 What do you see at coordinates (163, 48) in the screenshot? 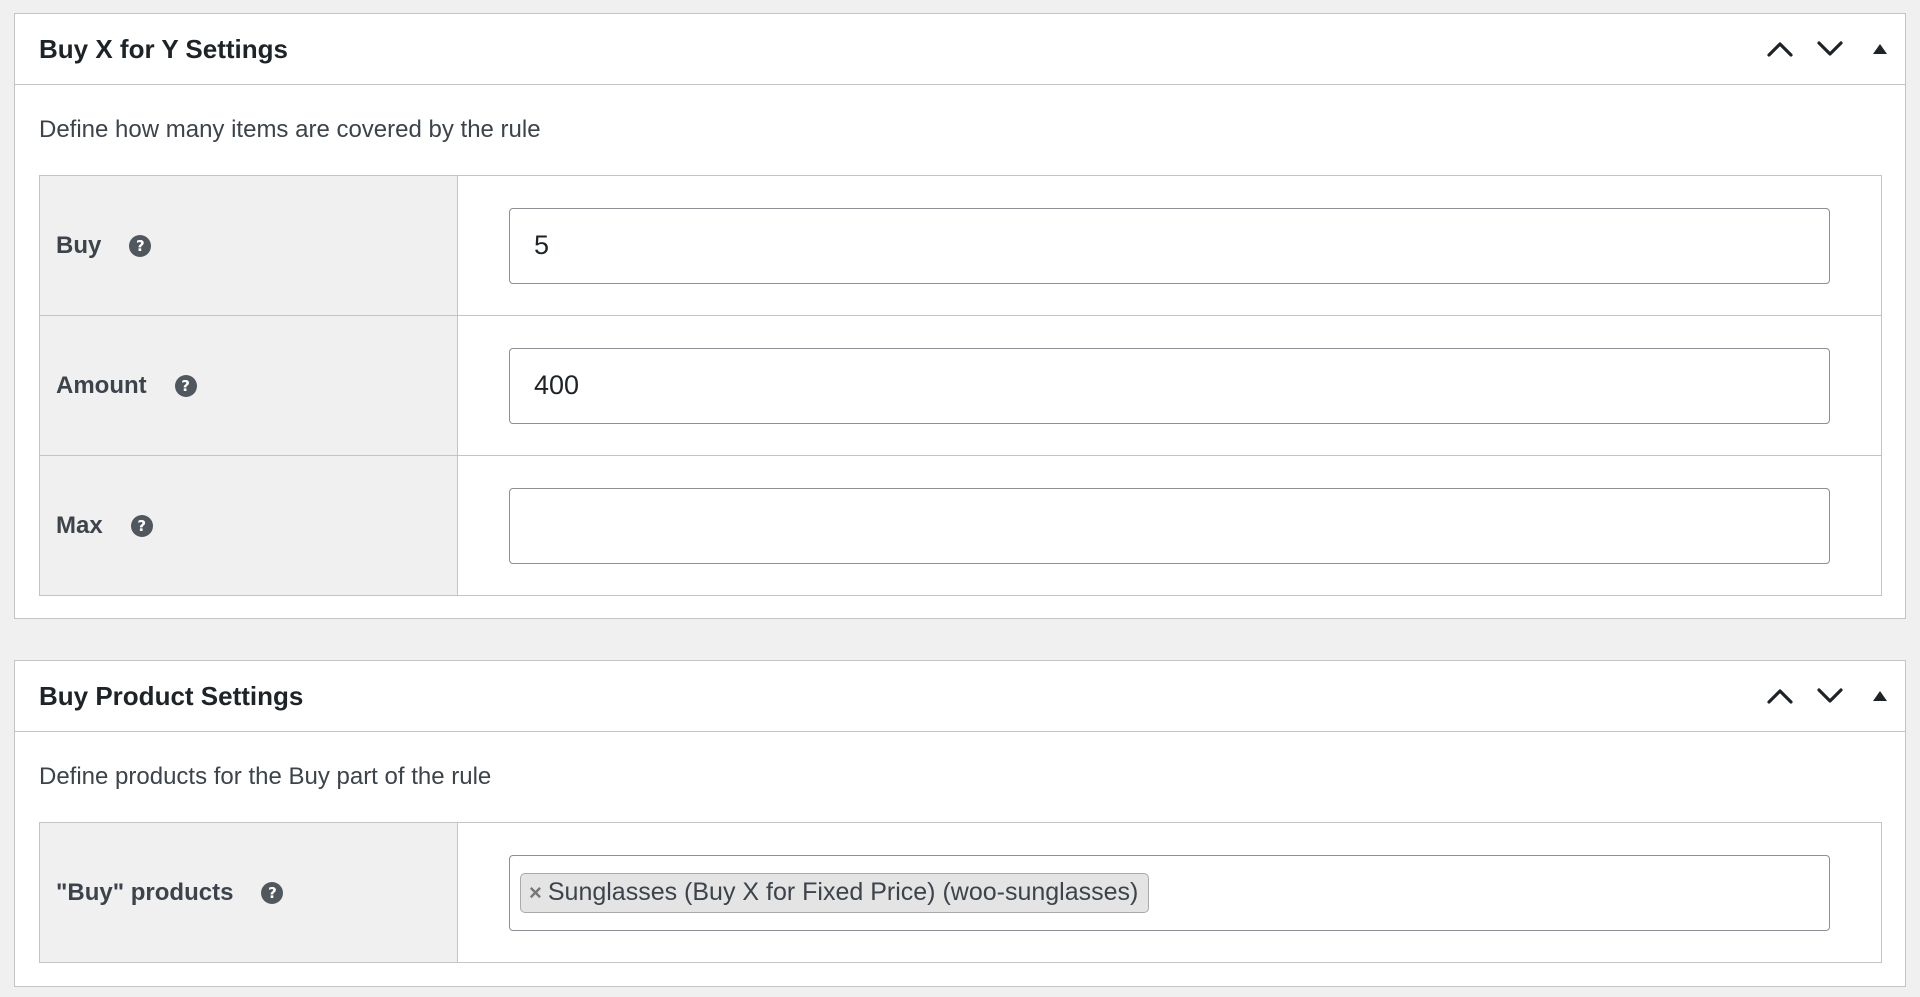
I see `box-title: Buy X for Y Settings` at bounding box center [163, 48].